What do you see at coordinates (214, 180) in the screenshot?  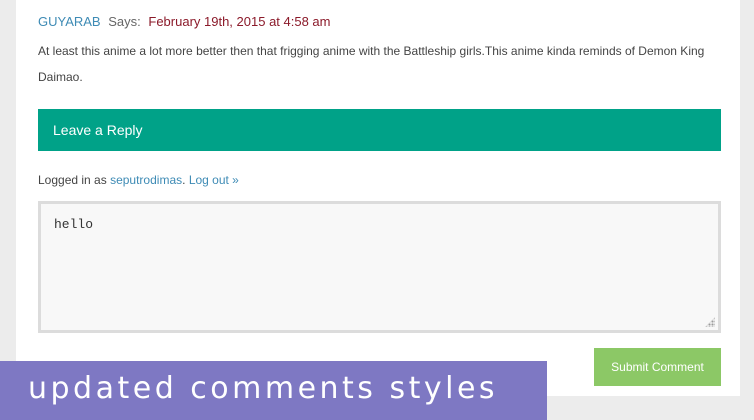 I see `logout-link: Log out »` at bounding box center [214, 180].